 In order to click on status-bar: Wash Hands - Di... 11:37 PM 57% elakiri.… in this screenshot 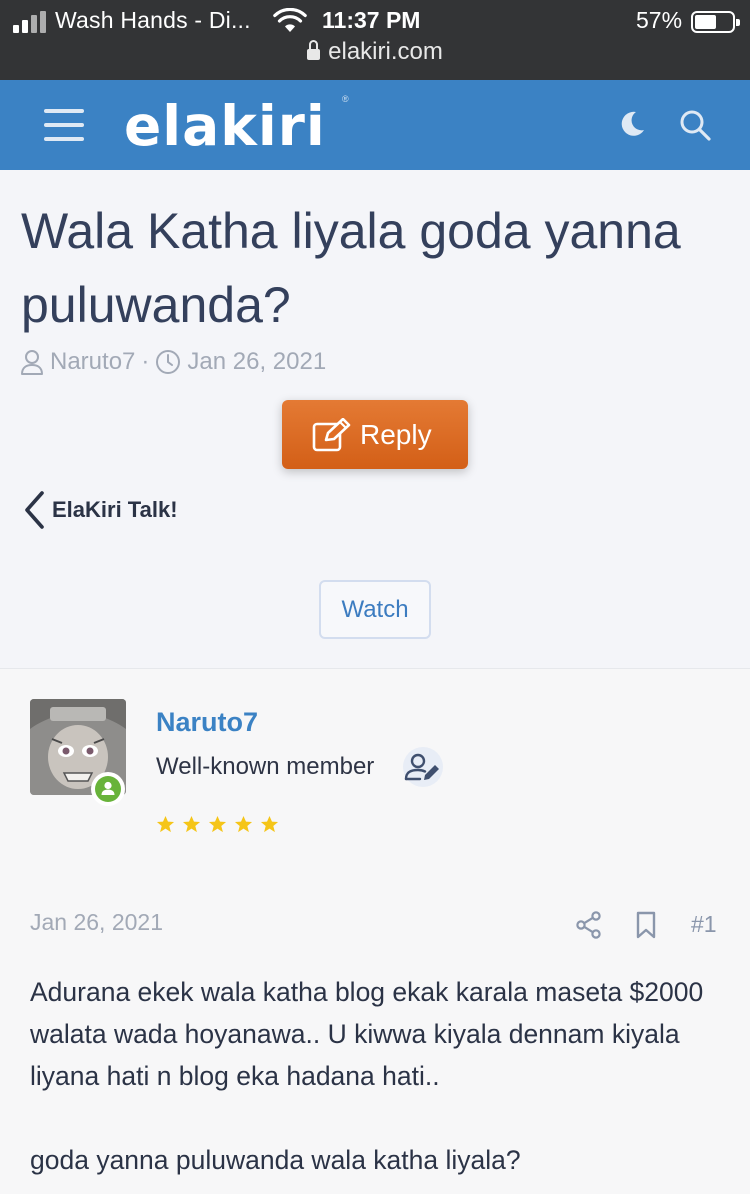, I will do `click(375, 40)`.